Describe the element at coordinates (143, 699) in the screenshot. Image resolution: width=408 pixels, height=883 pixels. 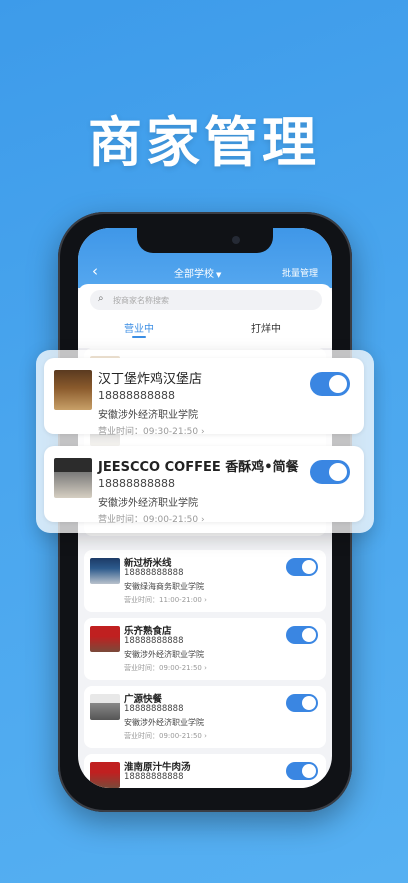
I see `merchant-name: 广源快餐` at that location.